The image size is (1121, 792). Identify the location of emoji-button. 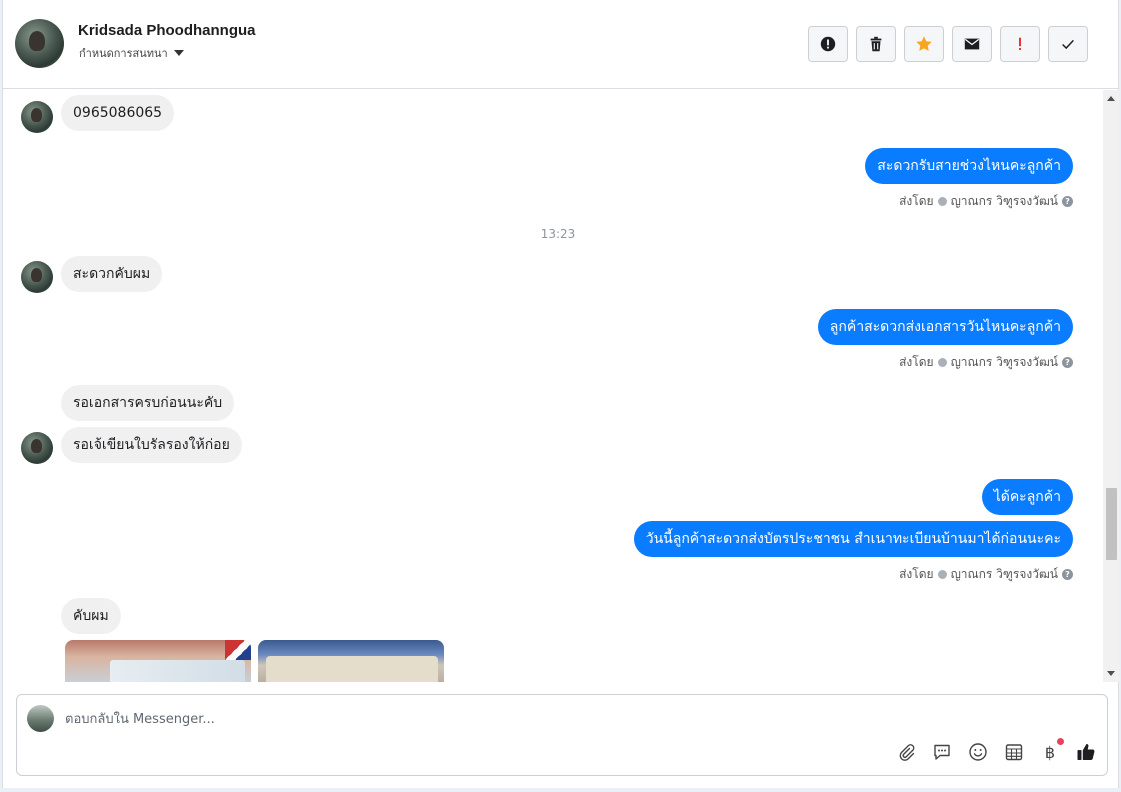
(978, 752).